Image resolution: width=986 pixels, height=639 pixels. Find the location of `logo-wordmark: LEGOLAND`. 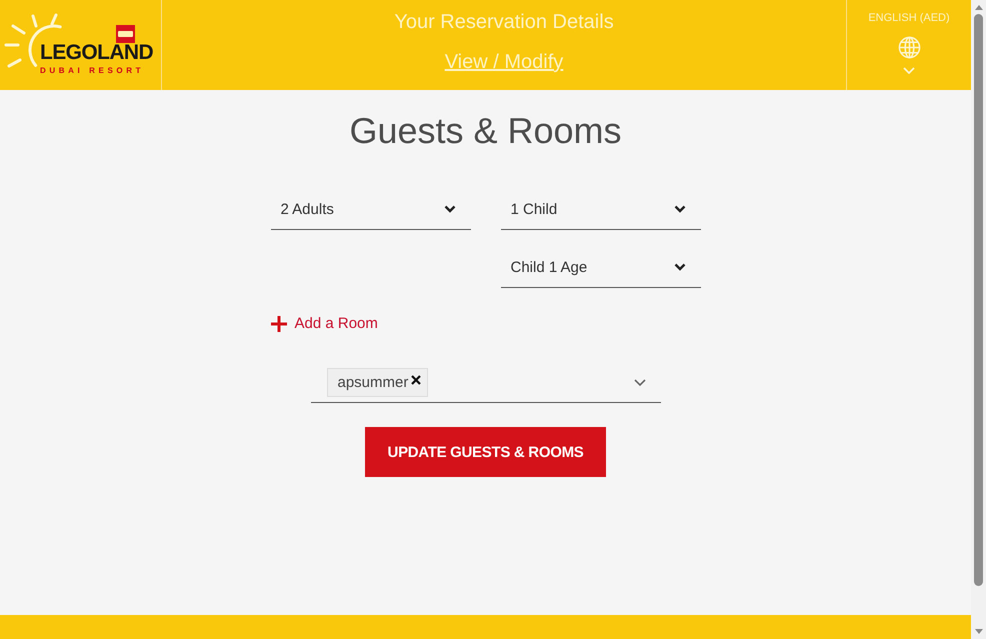

logo-wordmark: LEGOLAND is located at coordinates (97, 52).